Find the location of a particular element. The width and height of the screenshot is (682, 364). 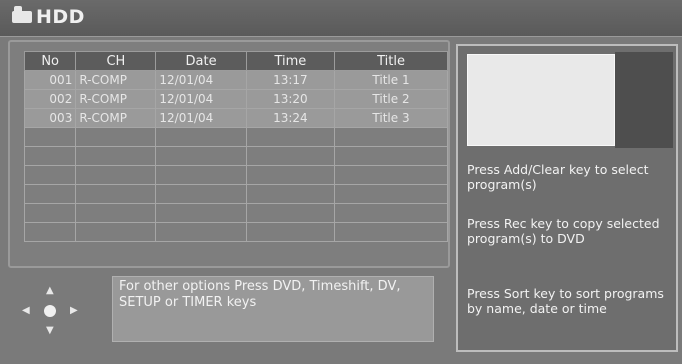

table-row: 001 R-COMP 12/01/04 13:17 Title 1 is located at coordinates (235, 80).